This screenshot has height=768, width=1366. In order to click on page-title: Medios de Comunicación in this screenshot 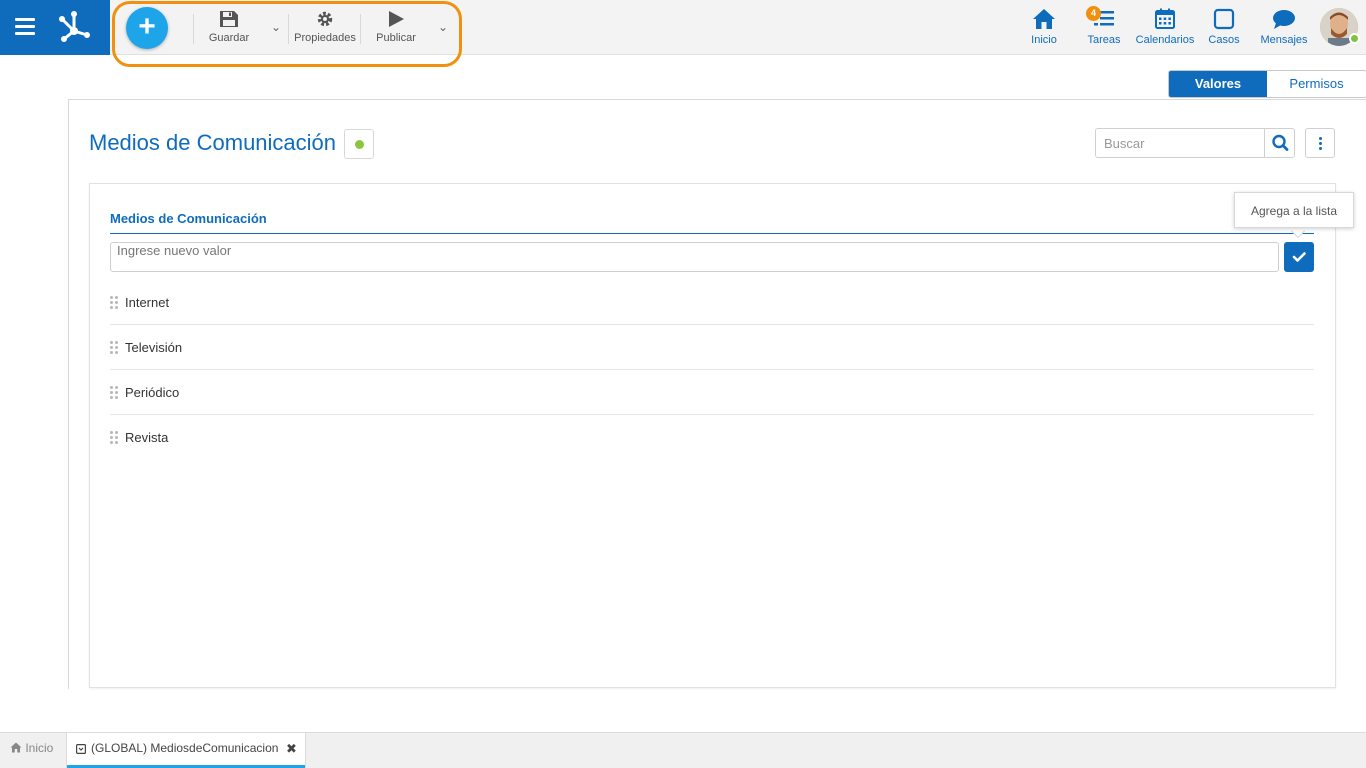, I will do `click(213, 142)`.